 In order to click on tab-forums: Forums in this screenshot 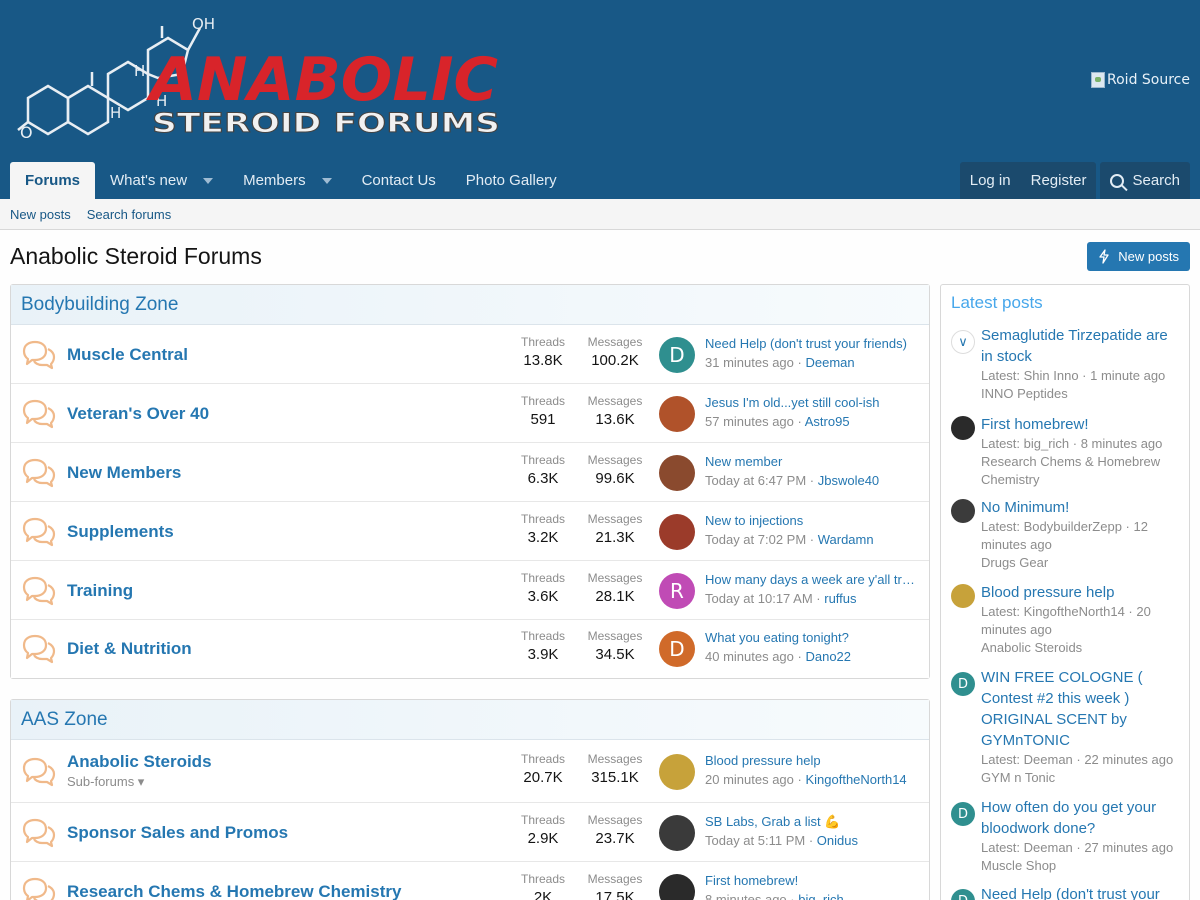, I will do `click(53, 180)`.